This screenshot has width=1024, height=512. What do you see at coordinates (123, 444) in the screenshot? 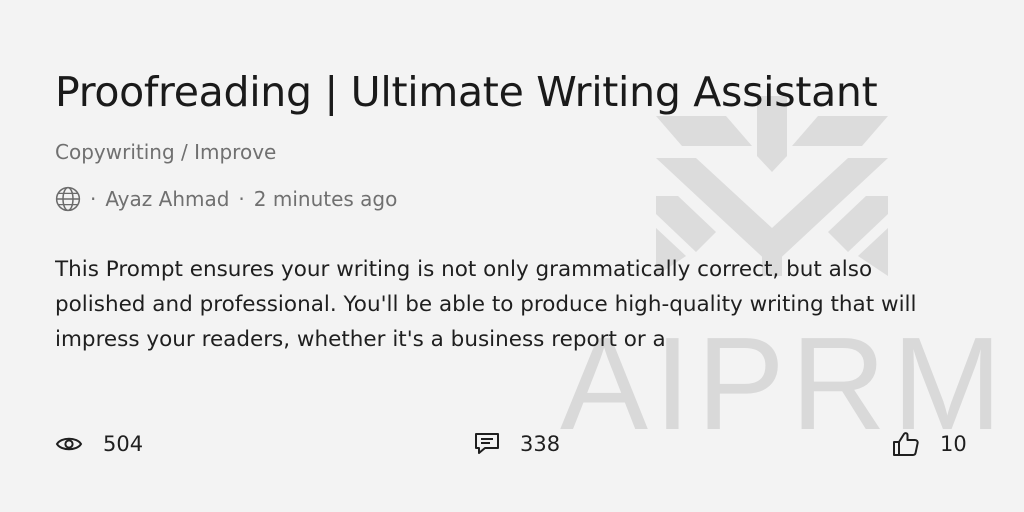
I see `views-count: 504` at bounding box center [123, 444].